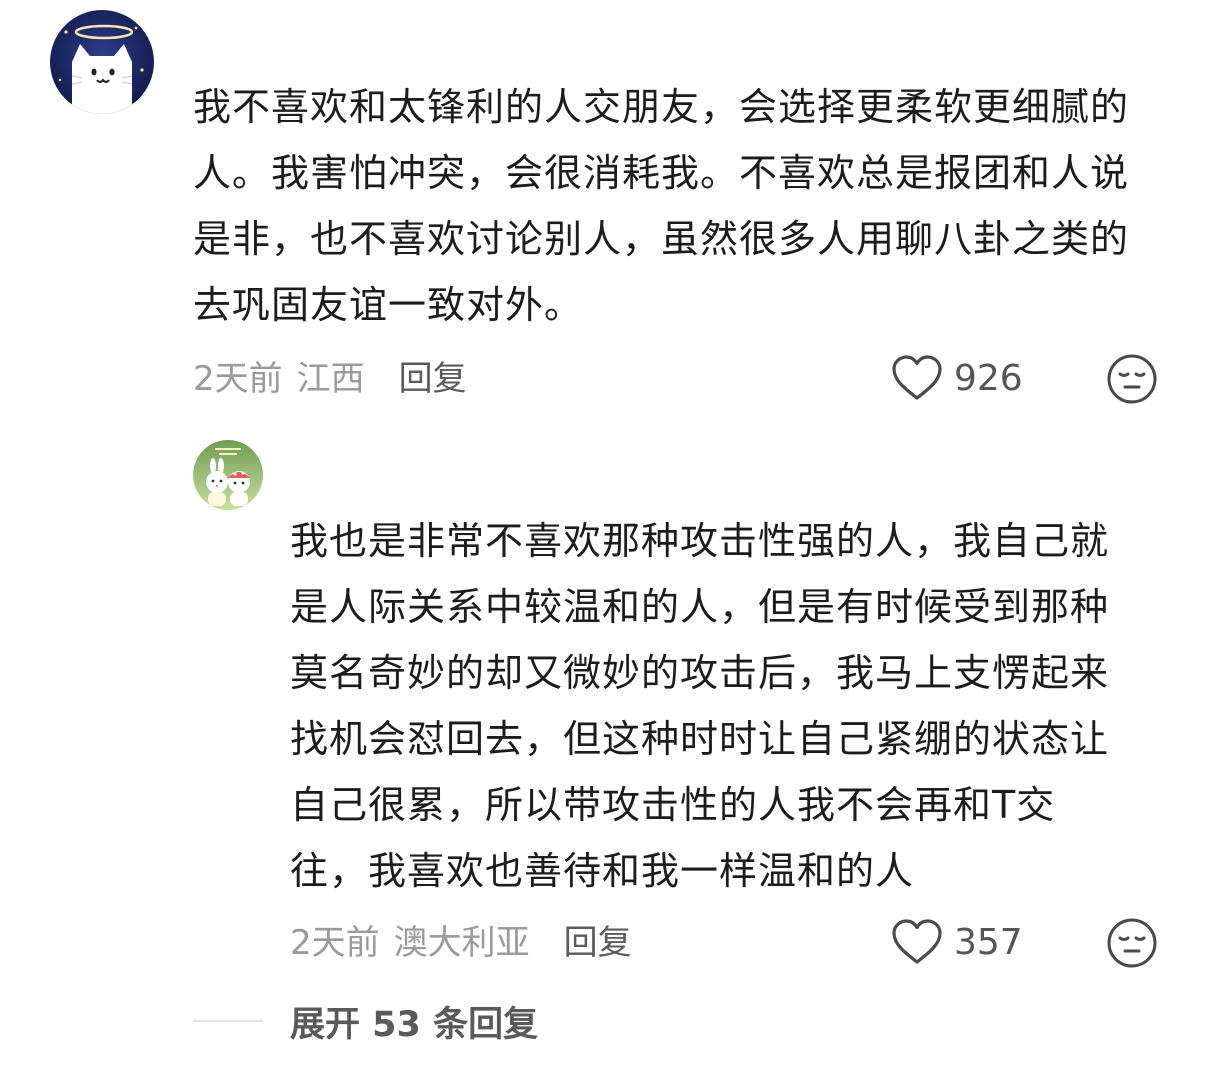 The height and width of the screenshot is (1072, 1206). What do you see at coordinates (330, 378) in the screenshot?
I see `comment-location: 江西` at bounding box center [330, 378].